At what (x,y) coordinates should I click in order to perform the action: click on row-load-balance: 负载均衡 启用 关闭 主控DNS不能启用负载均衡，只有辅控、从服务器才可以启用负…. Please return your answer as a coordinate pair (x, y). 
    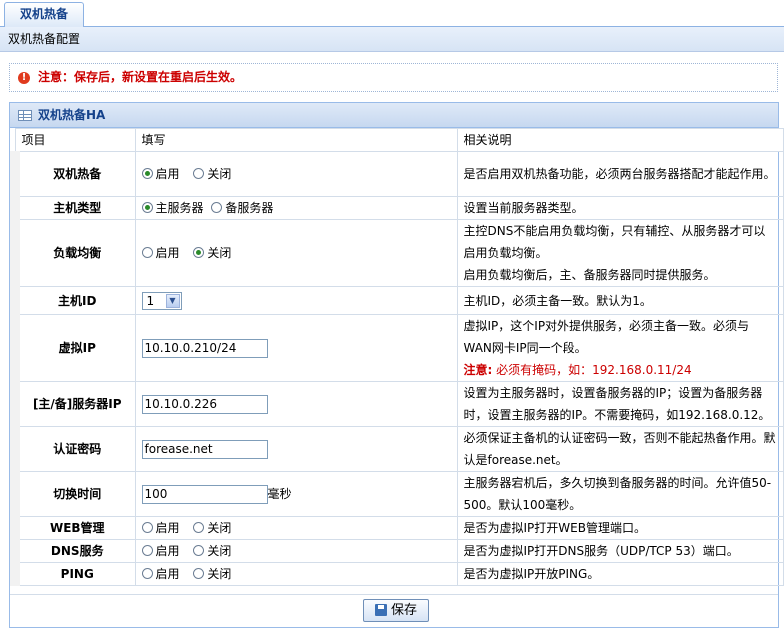
    Looking at the image, I should click on (397, 253).